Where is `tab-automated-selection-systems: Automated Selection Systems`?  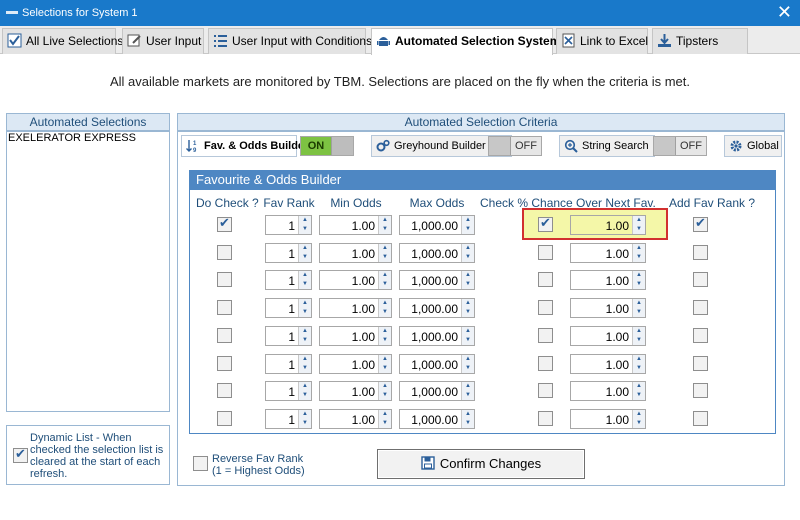 tab-automated-selection-systems: Automated Selection Systems is located at coordinates (469, 41).